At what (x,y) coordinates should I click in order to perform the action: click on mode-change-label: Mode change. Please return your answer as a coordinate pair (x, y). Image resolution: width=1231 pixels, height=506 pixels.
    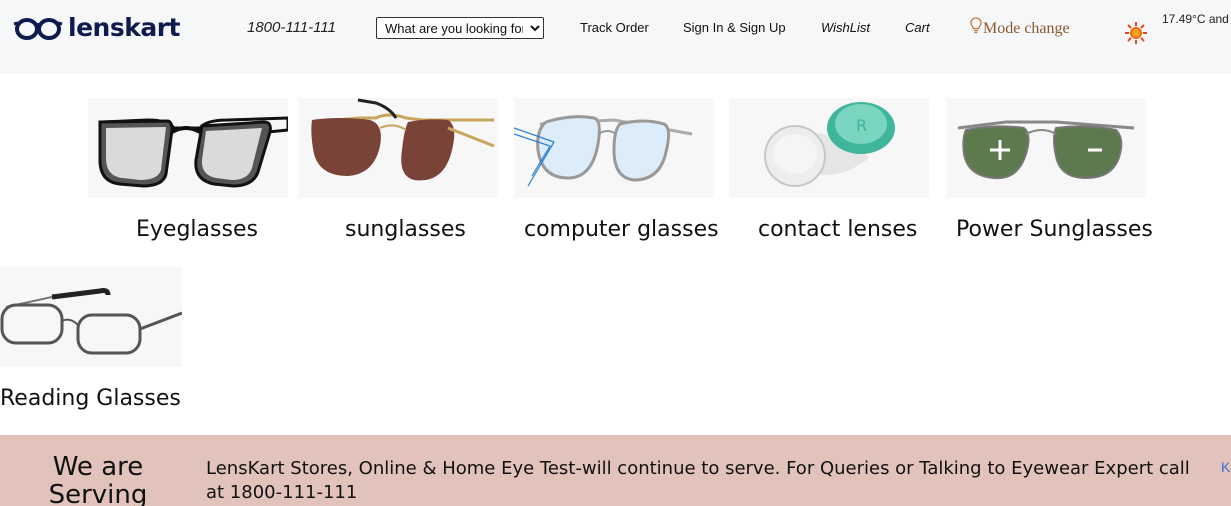
    Looking at the image, I should click on (1026, 28).